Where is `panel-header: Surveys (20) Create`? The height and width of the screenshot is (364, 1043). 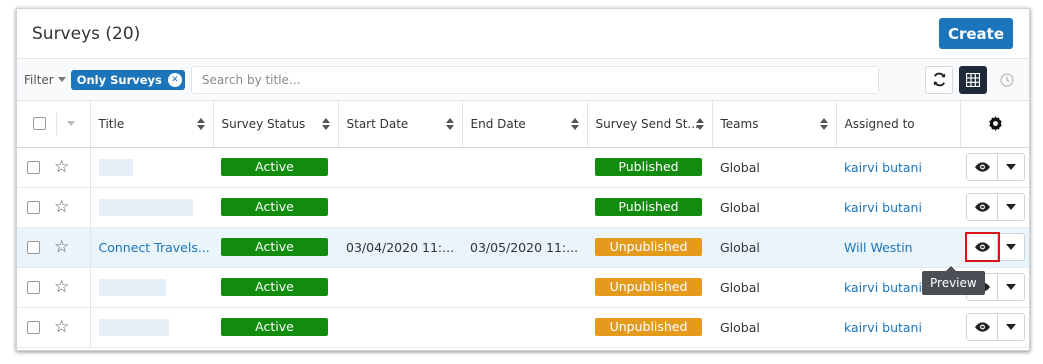
panel-header: Surveys (20) Create is located at coordinates (523, 34).